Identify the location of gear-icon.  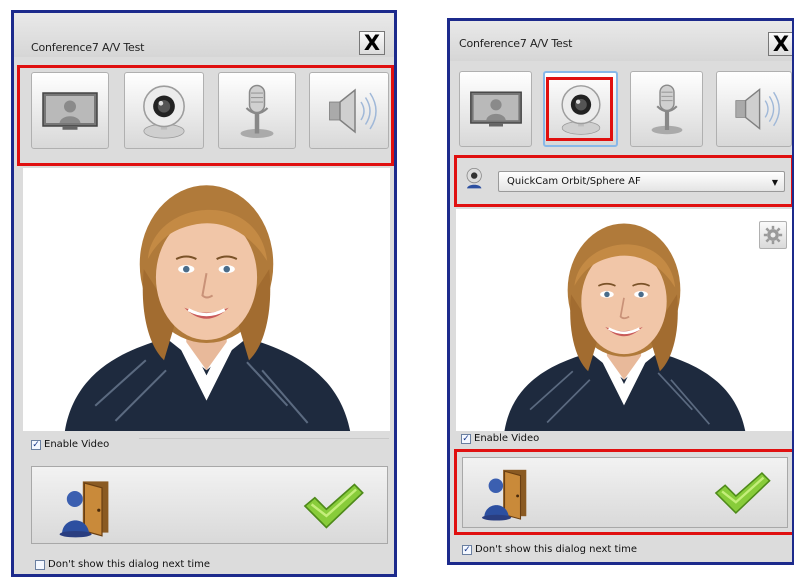
(773, 235).